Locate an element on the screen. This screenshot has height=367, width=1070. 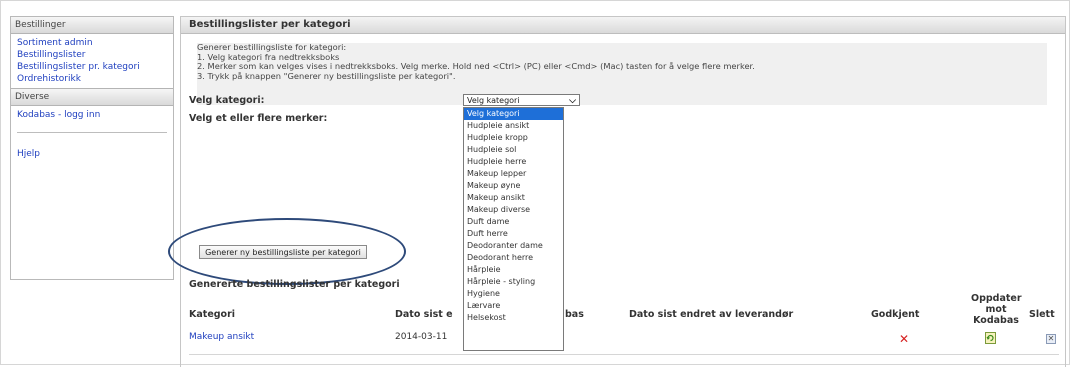
col-header-oppdater-line: Oppdater is located at coordinates (996, 298).